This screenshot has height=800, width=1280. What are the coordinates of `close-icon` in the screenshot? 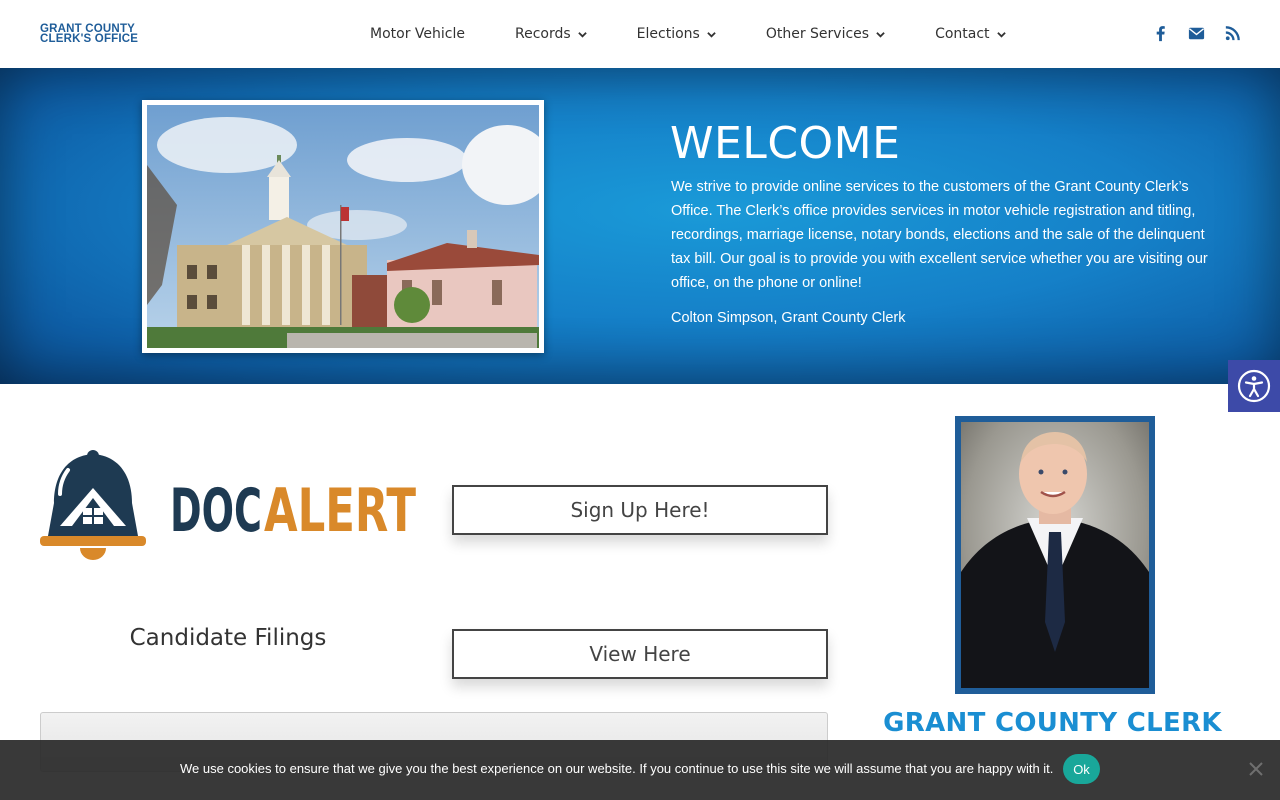 It's located at (1256, 769).